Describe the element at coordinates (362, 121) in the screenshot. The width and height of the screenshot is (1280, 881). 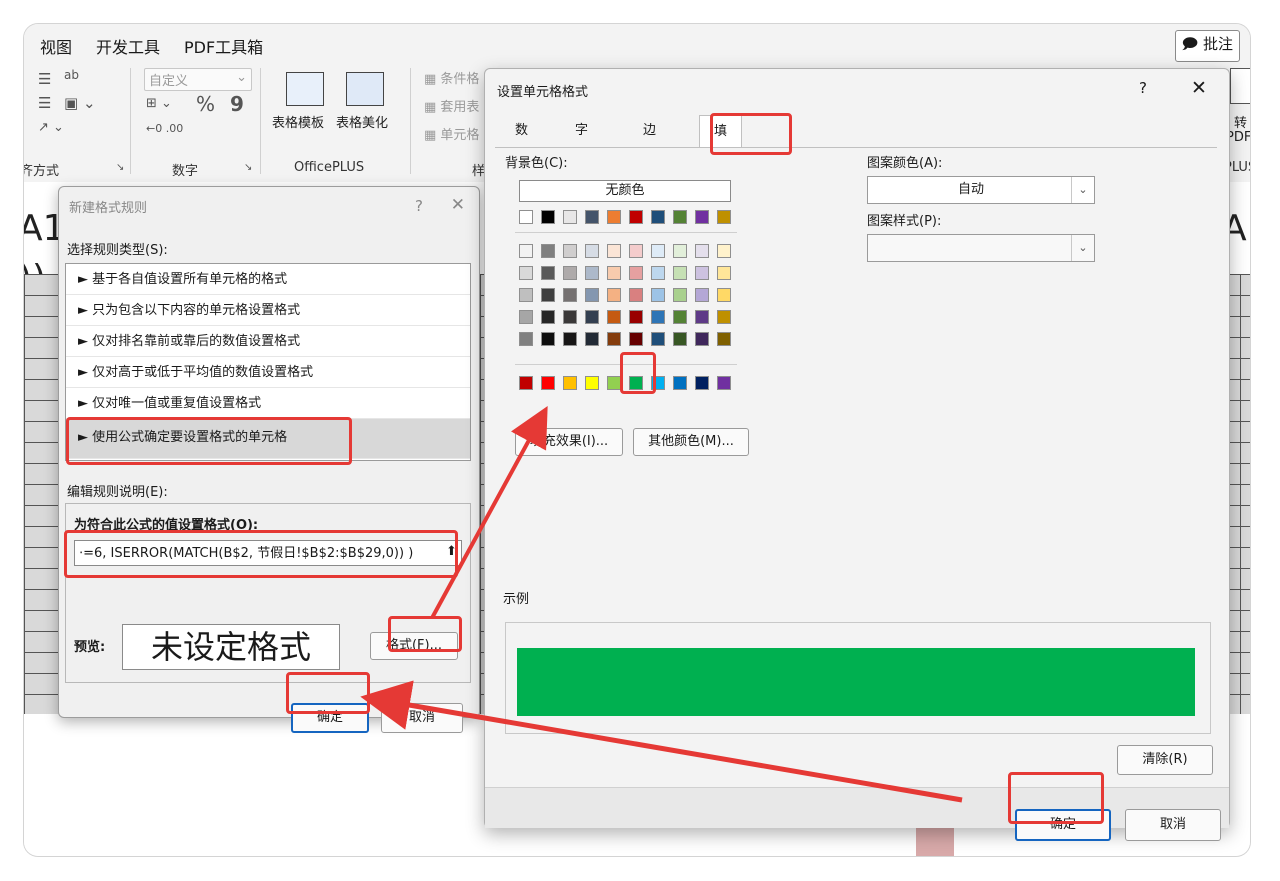
I see `table-beautify-button: 表格美化` at that location.